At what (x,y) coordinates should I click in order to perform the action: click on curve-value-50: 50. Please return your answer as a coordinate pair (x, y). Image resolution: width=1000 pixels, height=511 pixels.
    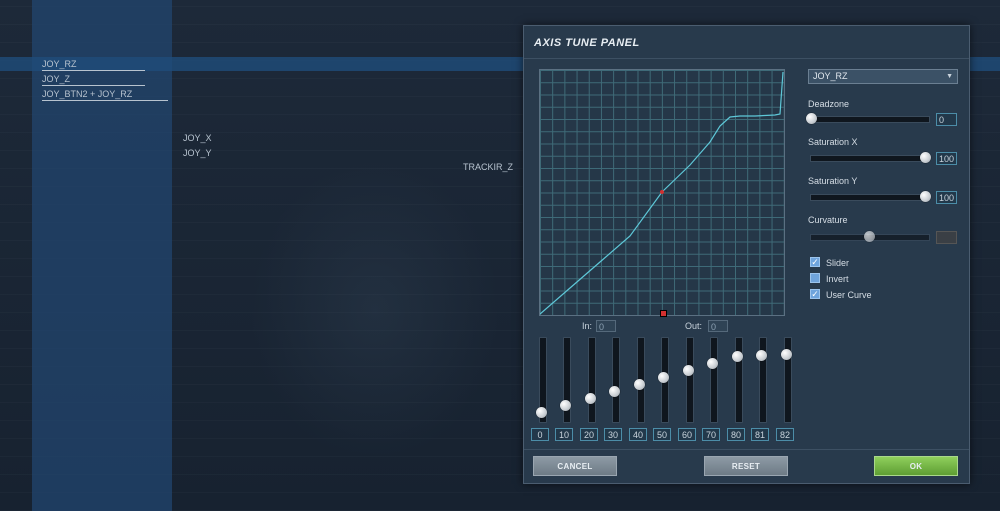
    Looking at the image, I should click on (662, 434).